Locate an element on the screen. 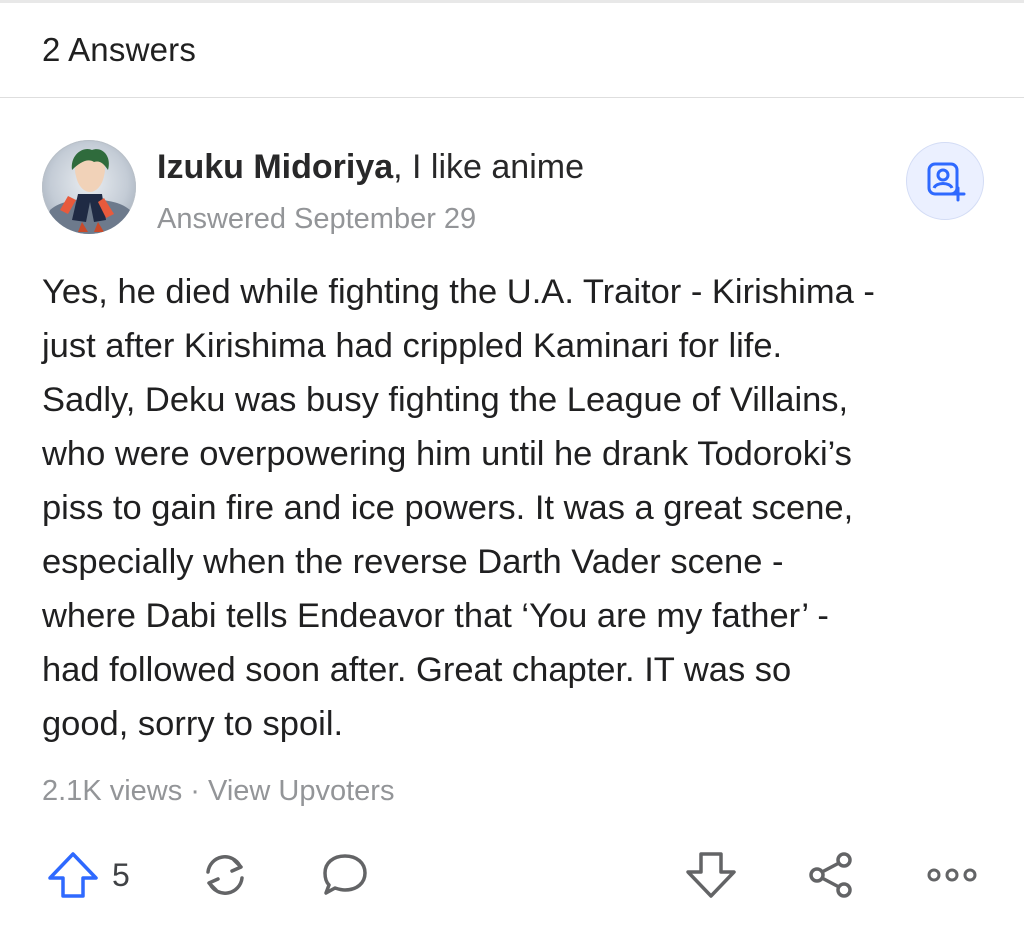  downvote-arrow-icon is located at coordinates (711, 875).